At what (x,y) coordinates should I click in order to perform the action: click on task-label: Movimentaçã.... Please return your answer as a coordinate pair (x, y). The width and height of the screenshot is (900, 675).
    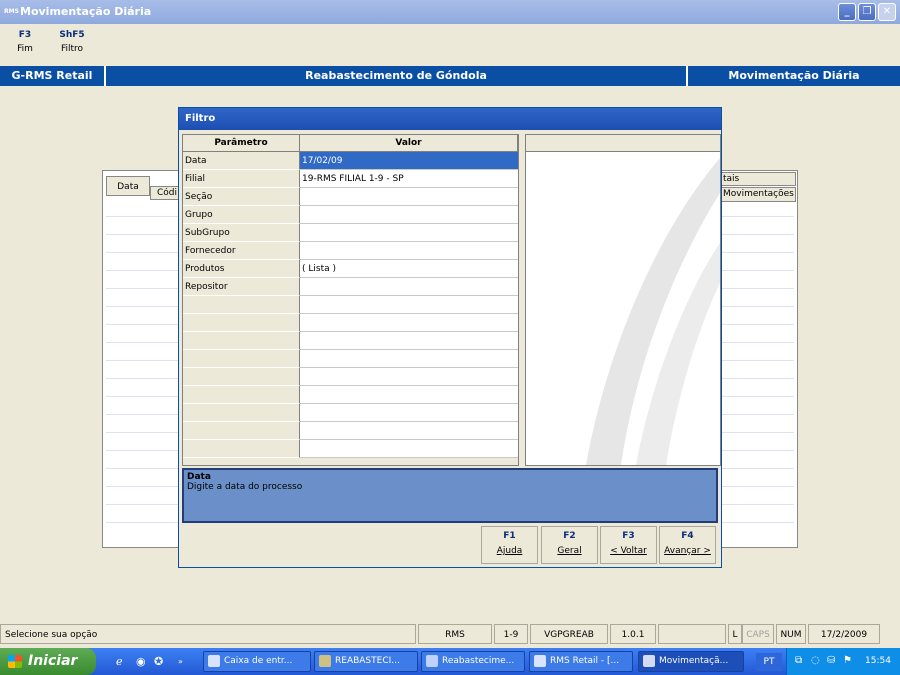
    Looking at the image, I should click on (694, 661).